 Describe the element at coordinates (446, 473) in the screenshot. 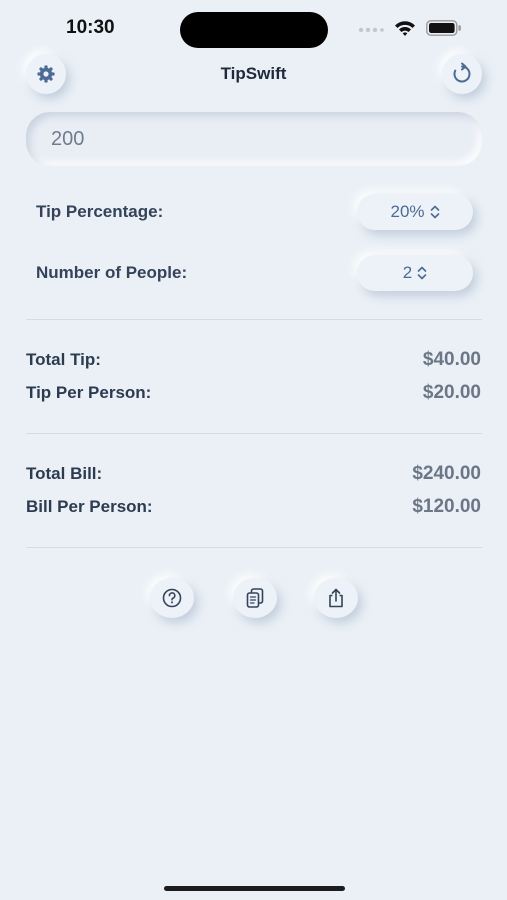

I see `total-bill-value: $240.00` at that location.